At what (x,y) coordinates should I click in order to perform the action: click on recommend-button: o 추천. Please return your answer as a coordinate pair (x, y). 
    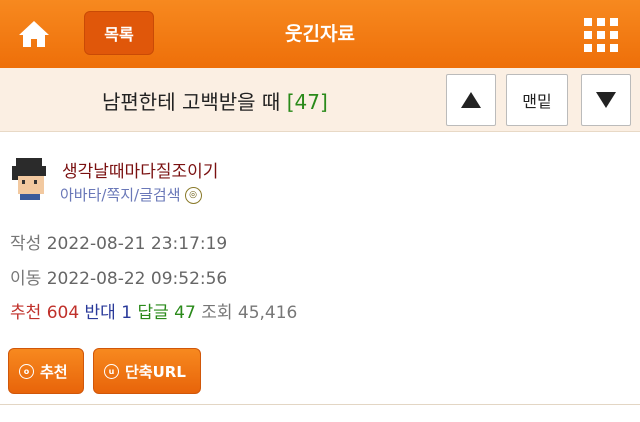
    Looking at the image, I should click on (46, 371).